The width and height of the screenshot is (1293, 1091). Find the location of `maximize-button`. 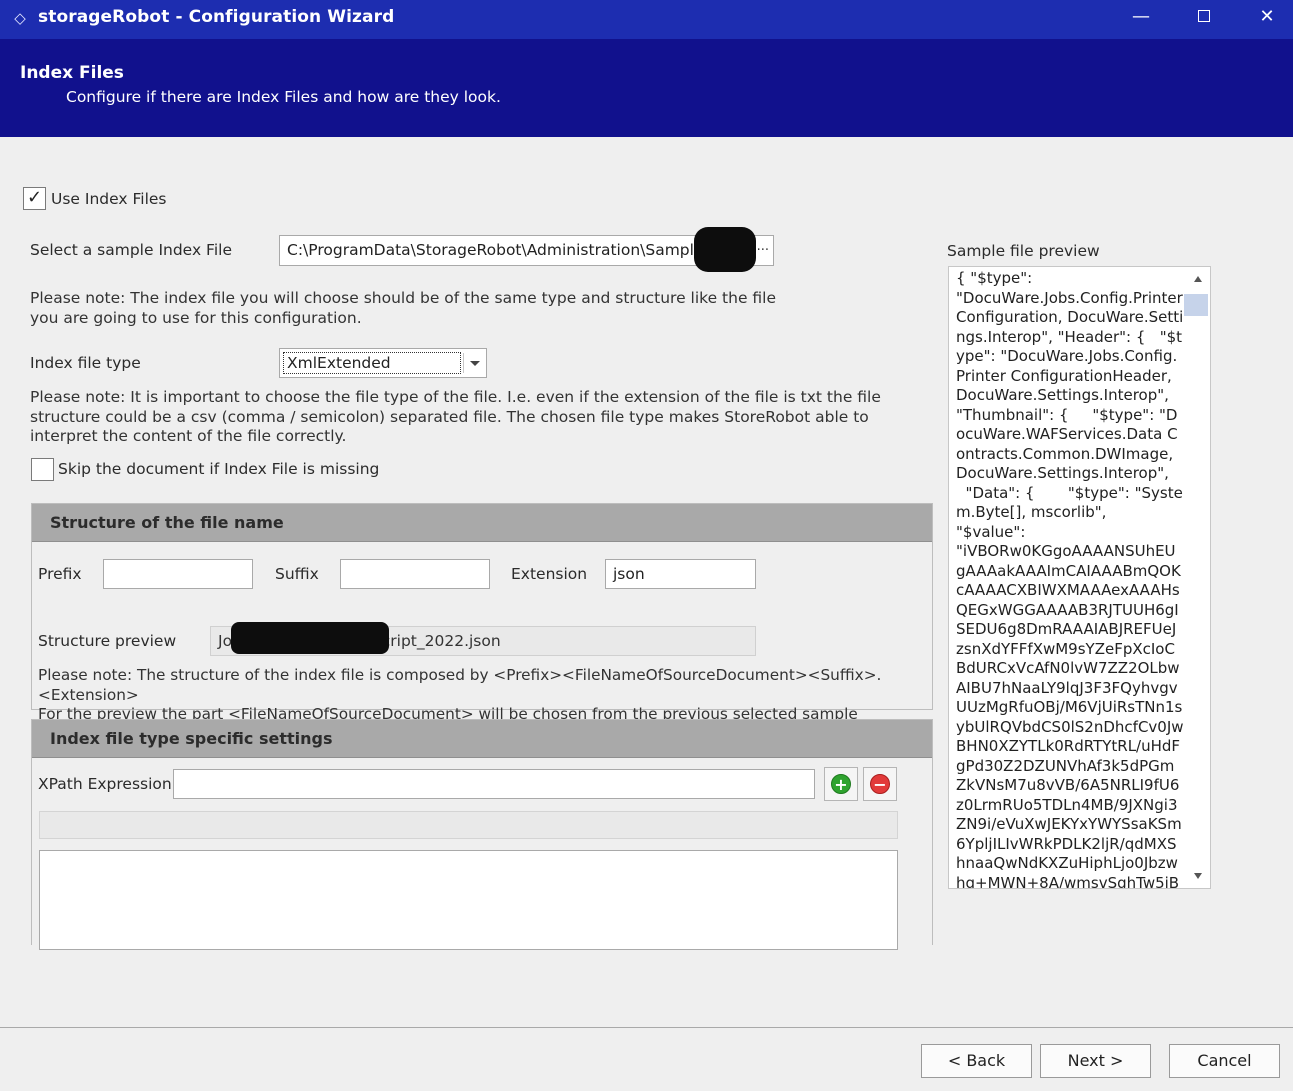

maximize-button is located at coordinates (1204, 17).